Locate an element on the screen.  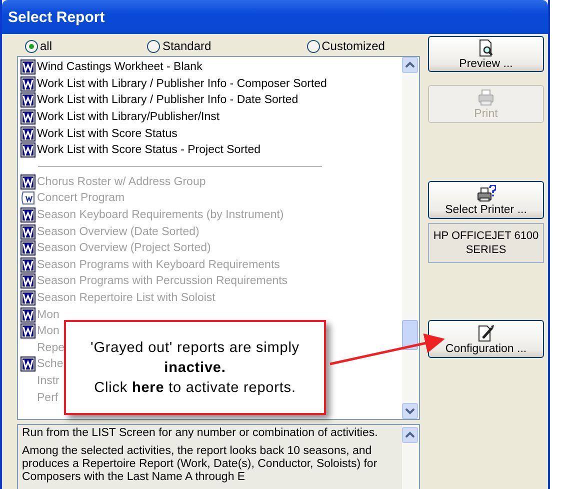
report-item: Sche is located at coordinates (50, 364).